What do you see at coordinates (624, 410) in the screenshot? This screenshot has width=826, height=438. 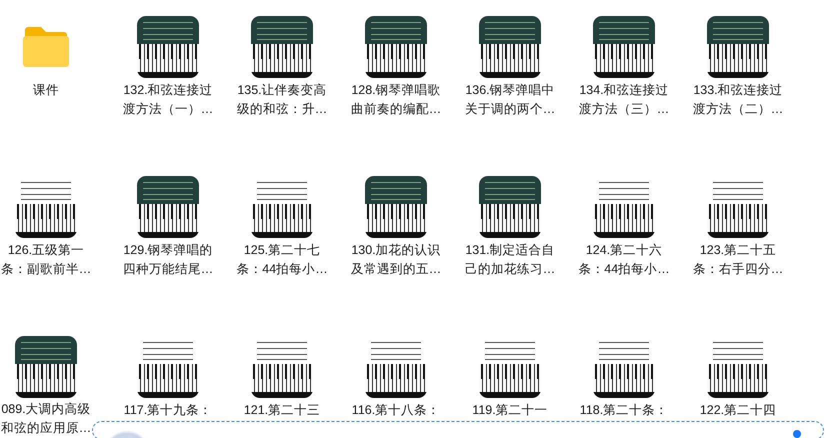 I see `file-name: 118.第二十条：` at bounding box center [624, 410].